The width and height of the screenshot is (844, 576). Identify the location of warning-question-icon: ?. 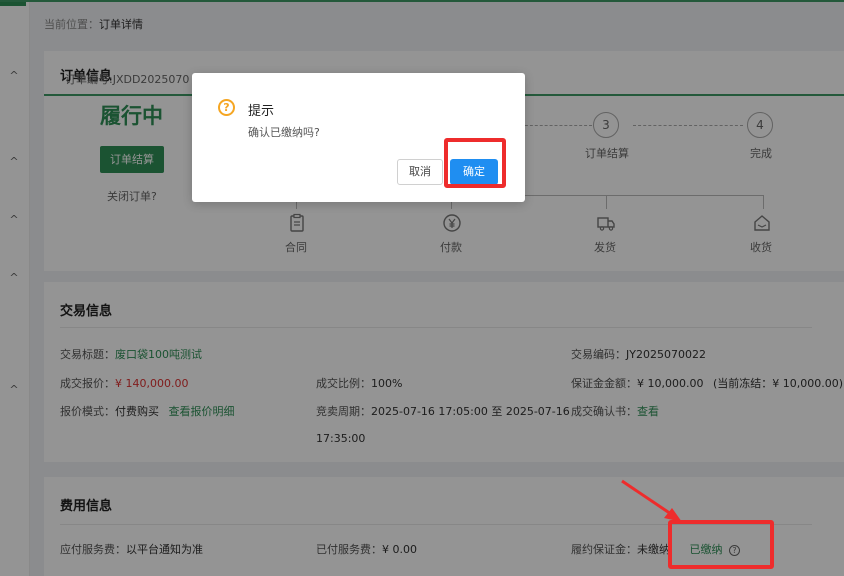
(226, 107).